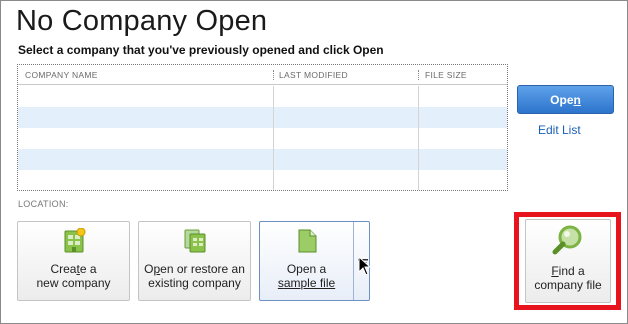 The height and width of the screenshot is (324, 628). What do you see at coordinates (313, 75) in the screenshot?
I see `column-header-last-modified: LAST MODIFIED` at bounding box center [313, 75].